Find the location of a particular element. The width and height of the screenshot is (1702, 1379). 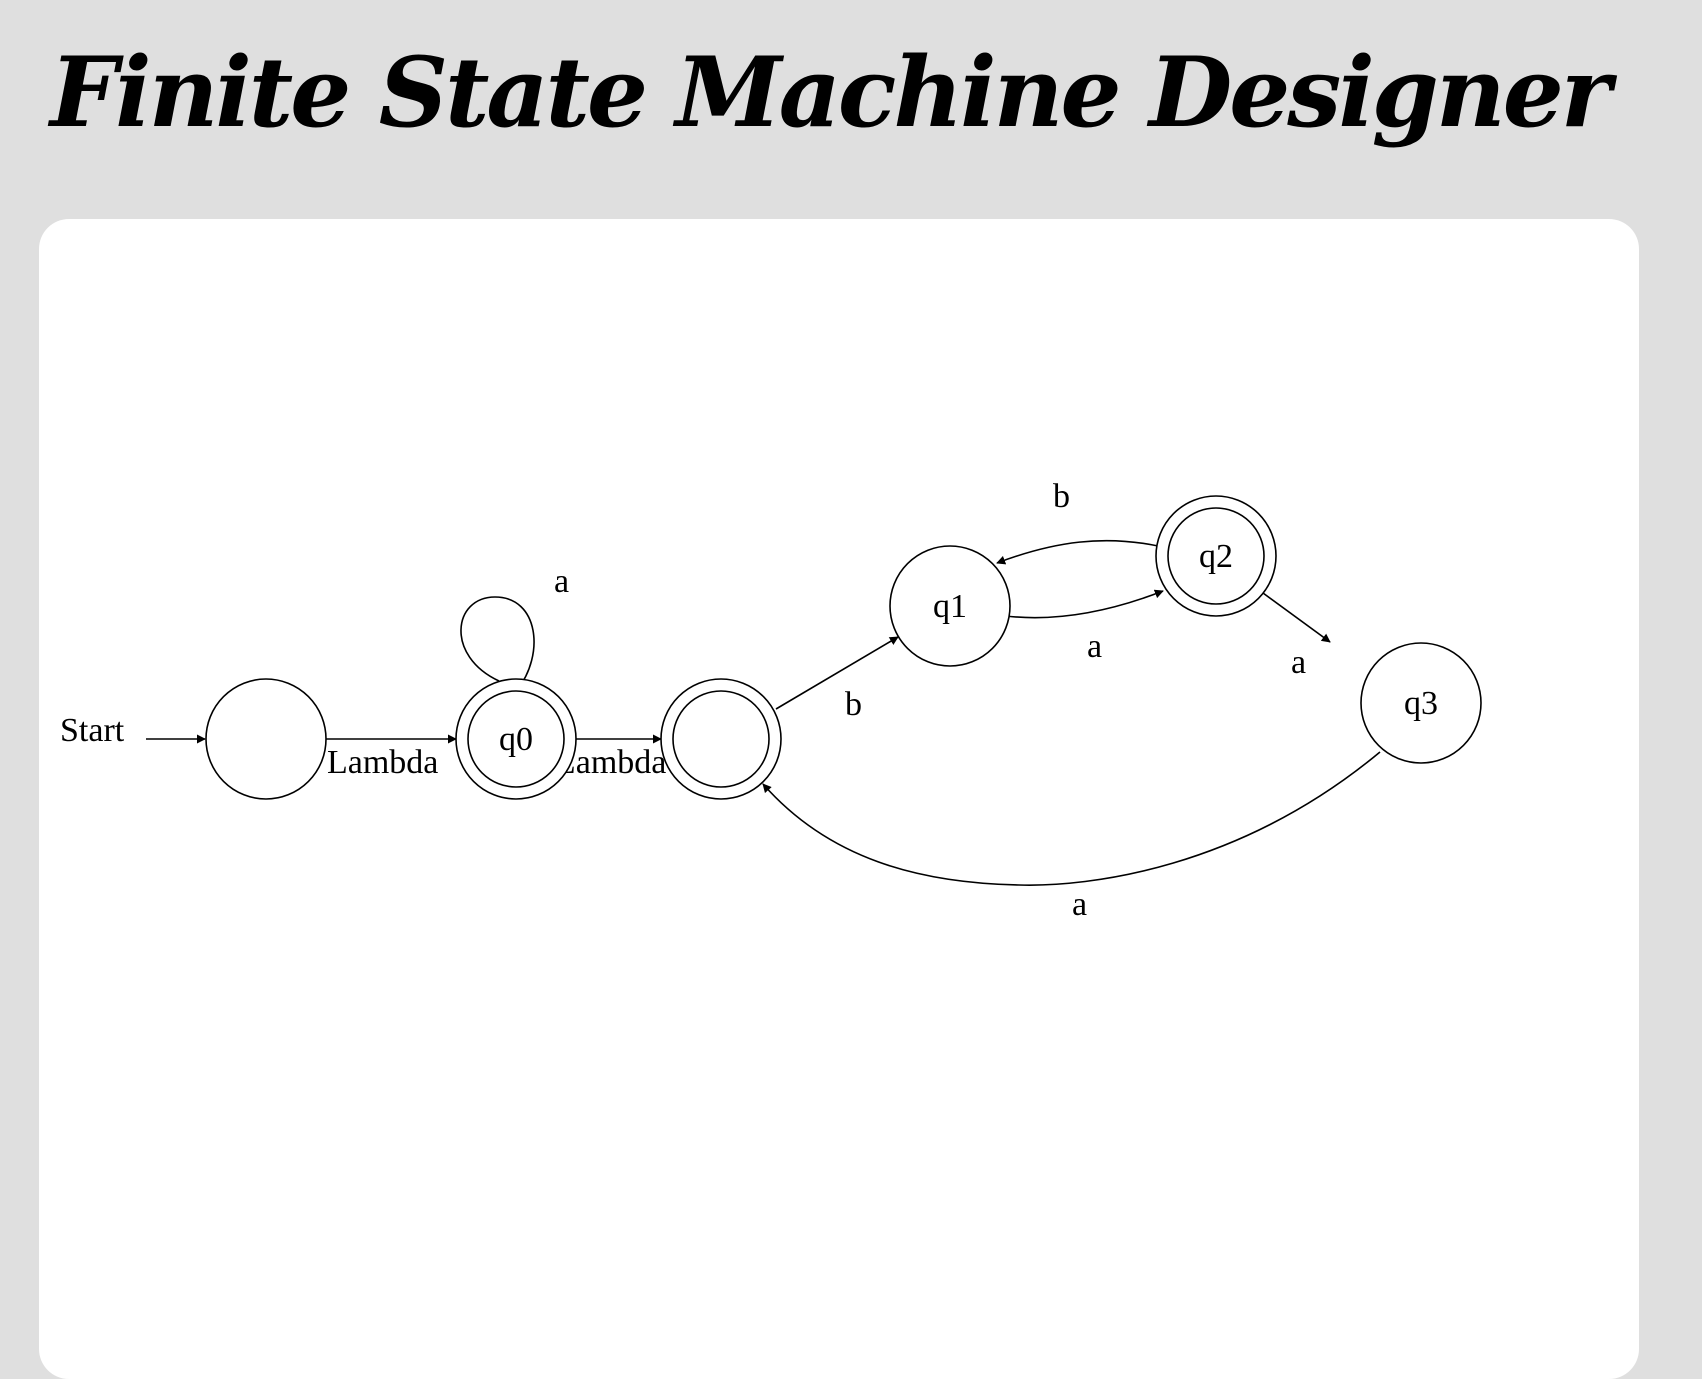

state-q3: q3 is located at coordinates (1421, 703).